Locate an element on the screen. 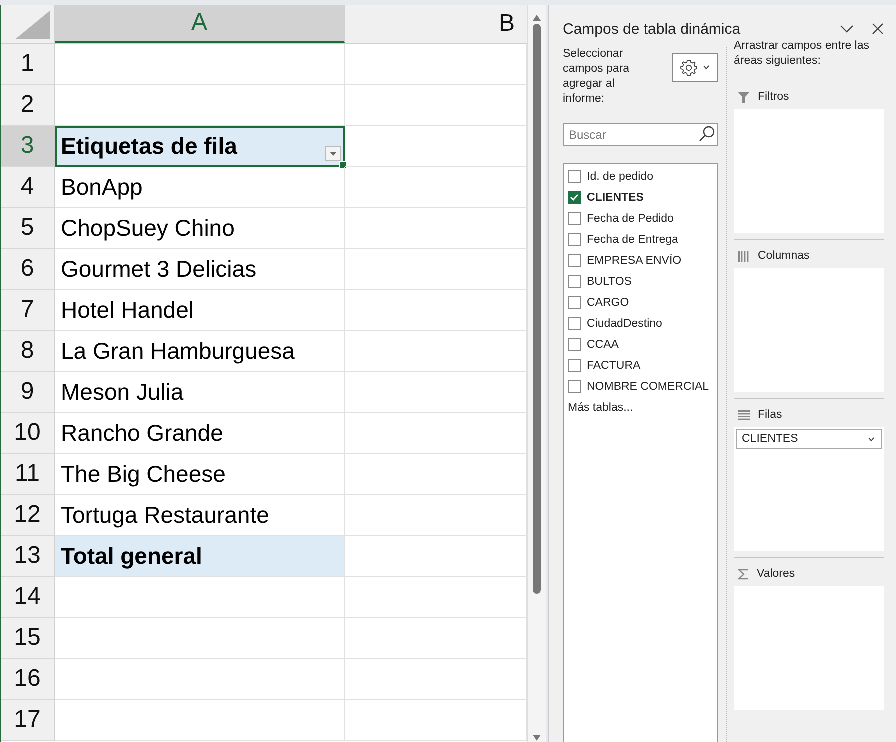  row-header: 16 is located at coordinates (28, 679).